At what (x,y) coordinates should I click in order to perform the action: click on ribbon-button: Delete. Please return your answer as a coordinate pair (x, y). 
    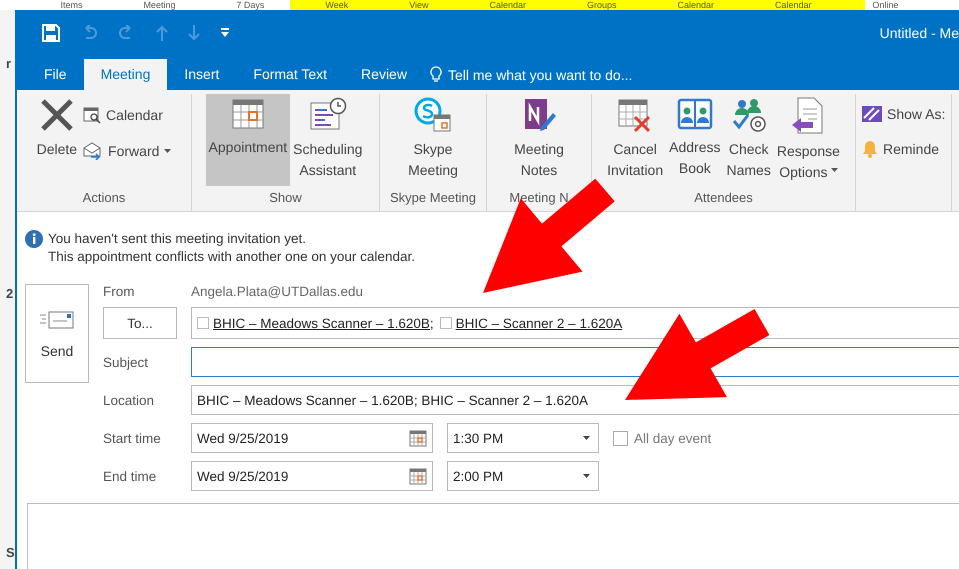
    Looking at the image, I should click on (57, 140).